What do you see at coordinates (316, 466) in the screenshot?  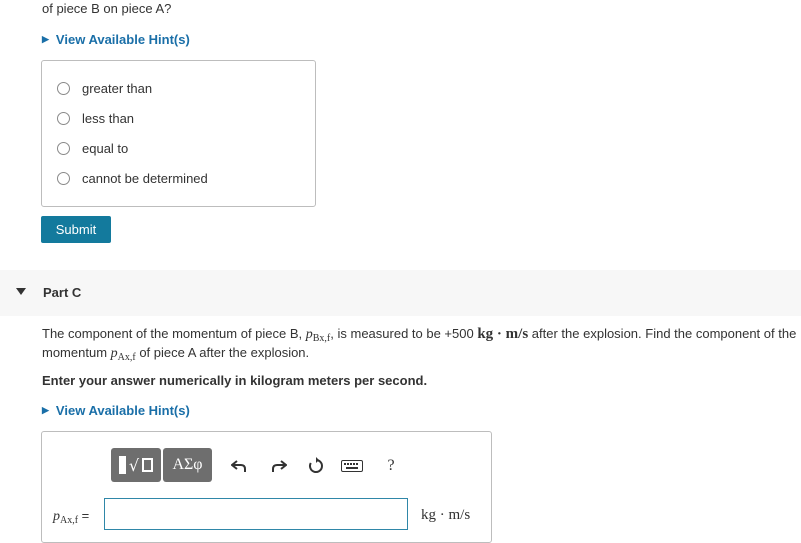 I see `reset-icon` at bounding box center [316, 466].